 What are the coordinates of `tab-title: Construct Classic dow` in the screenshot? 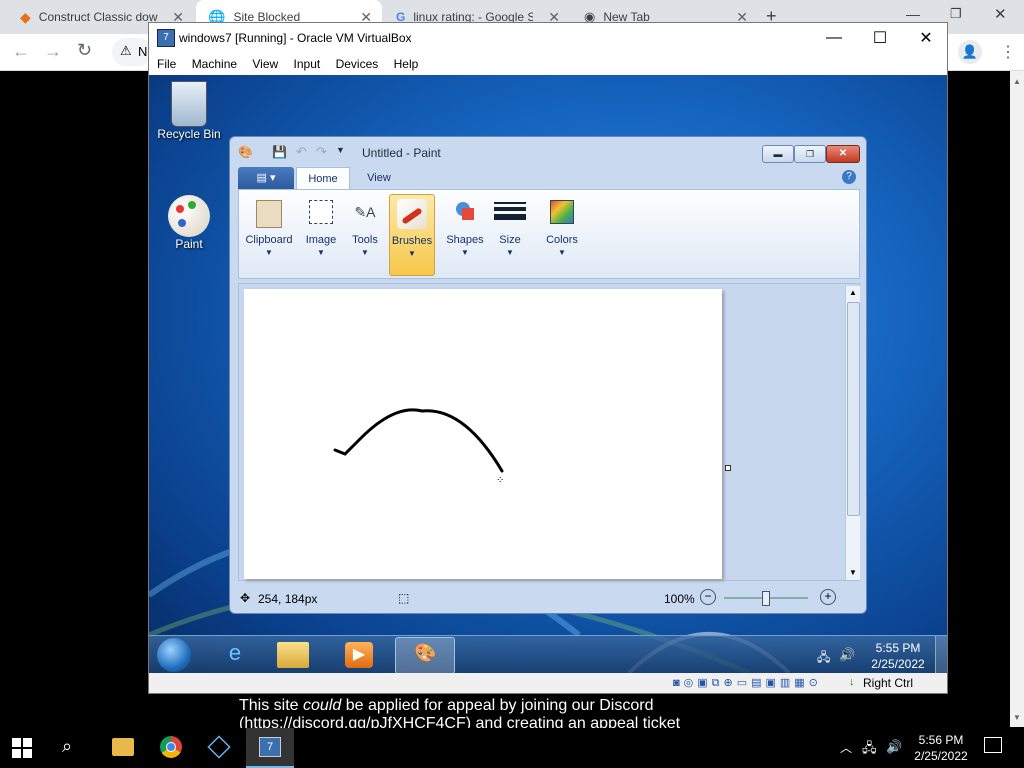 It's located at (98, 17).